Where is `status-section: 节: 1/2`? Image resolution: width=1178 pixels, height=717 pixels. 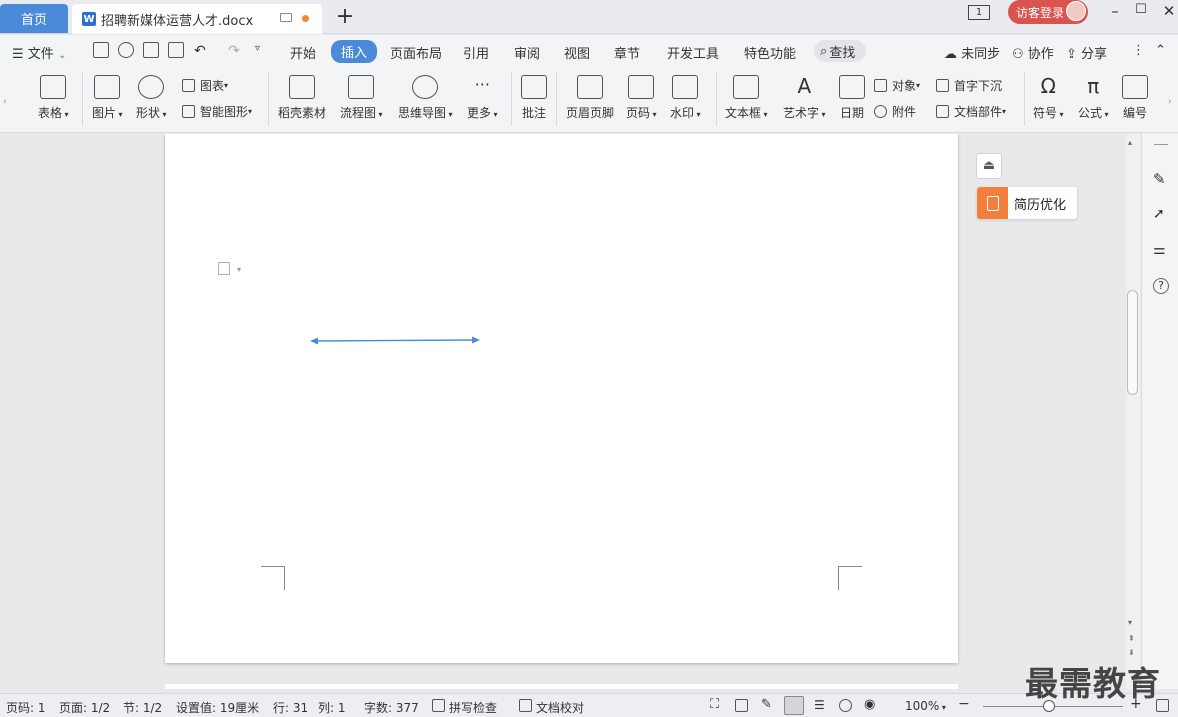
status-section: 节: 1/2 is located at coordinates (142, 707).